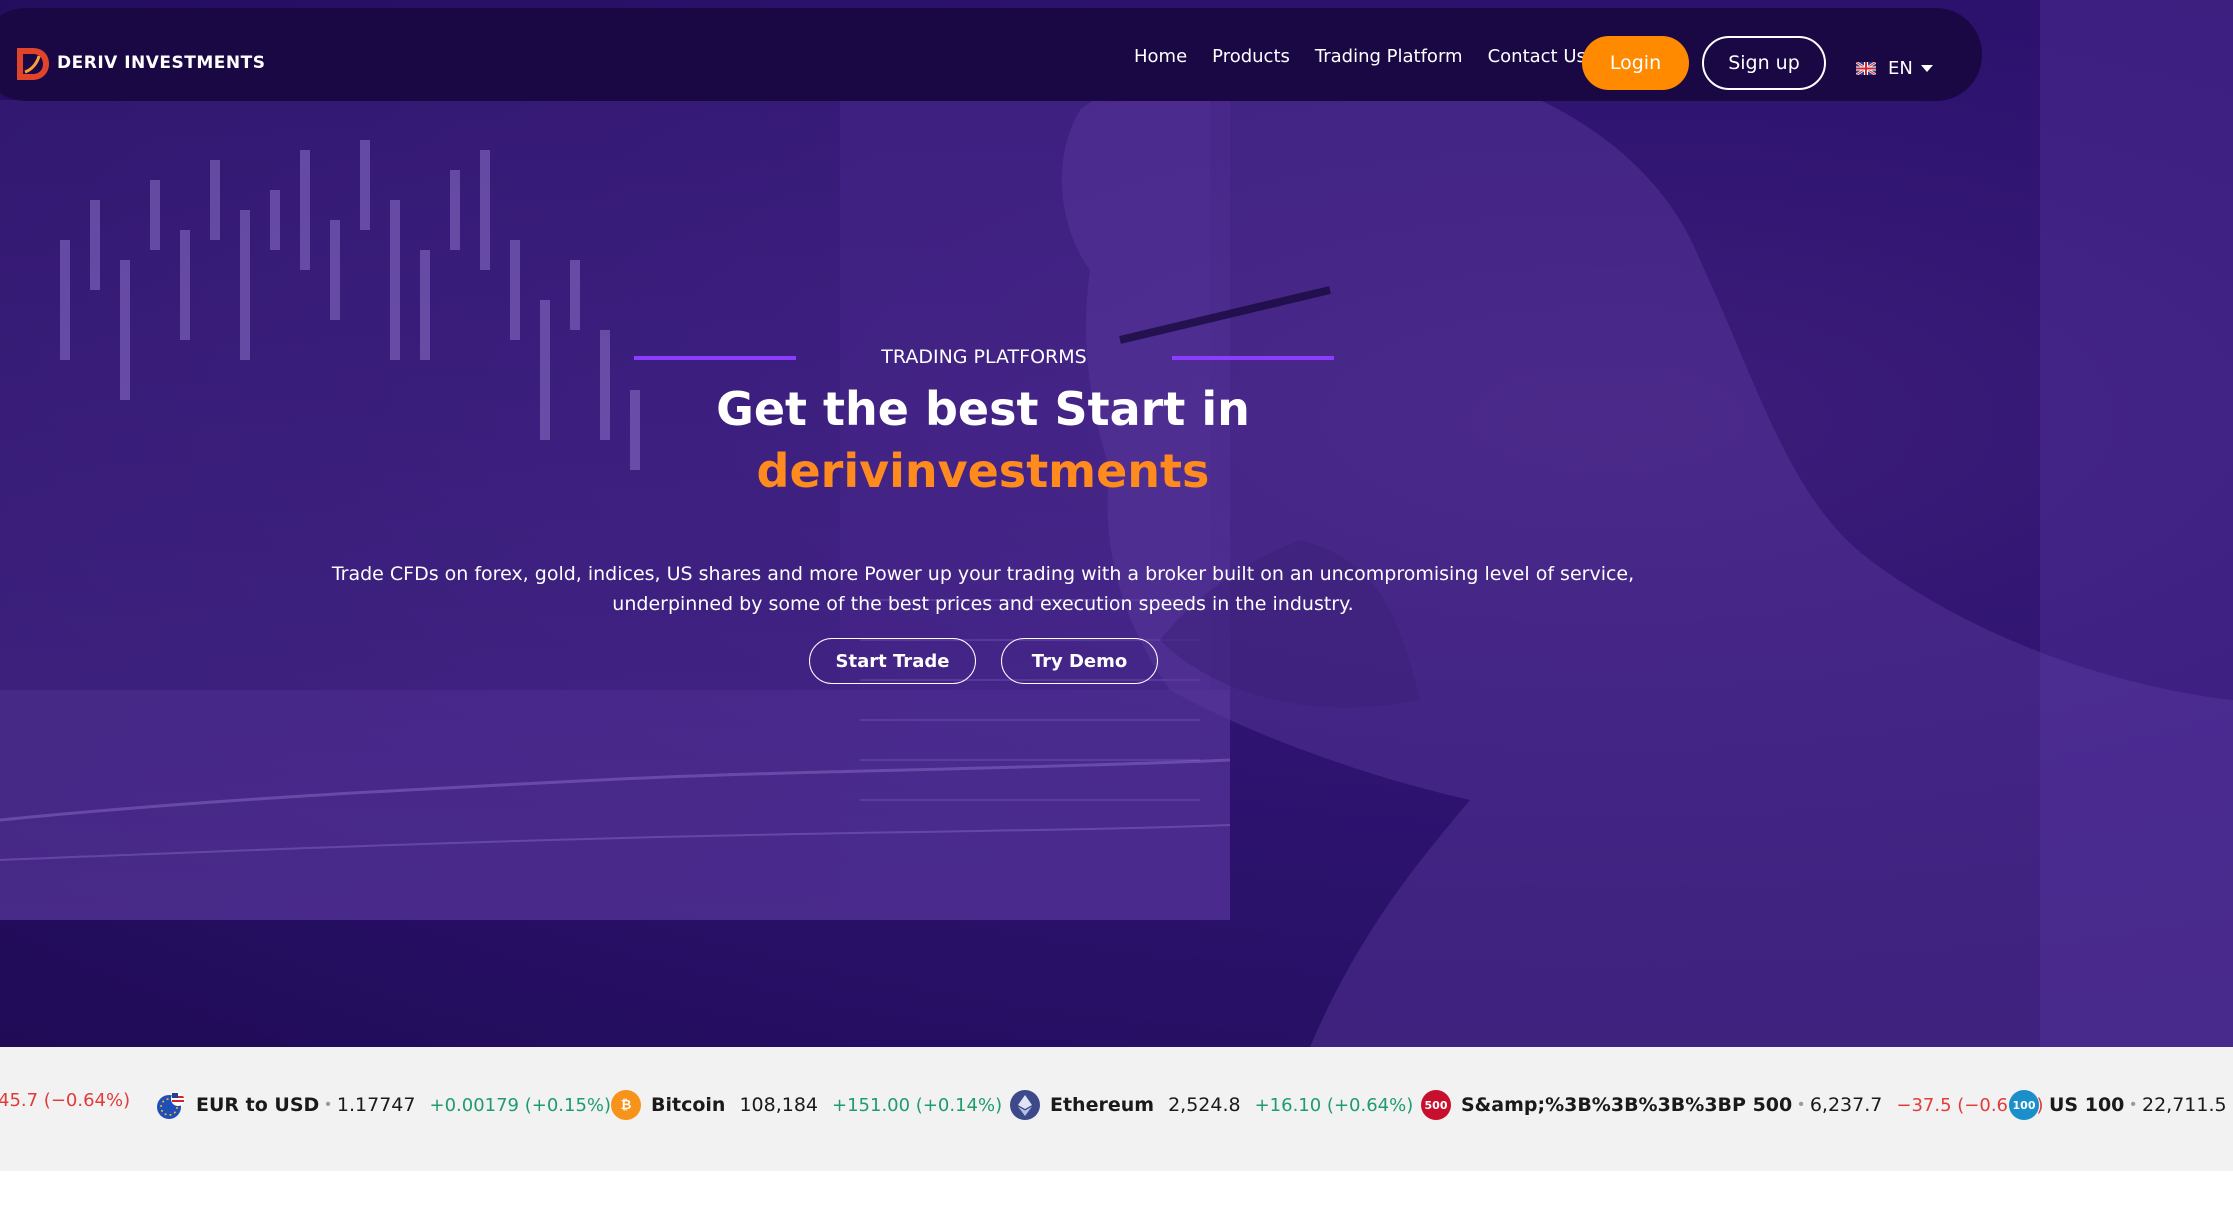  I want to click on nav-link-trading-platform: Trading Platform, so click(1389, 56).